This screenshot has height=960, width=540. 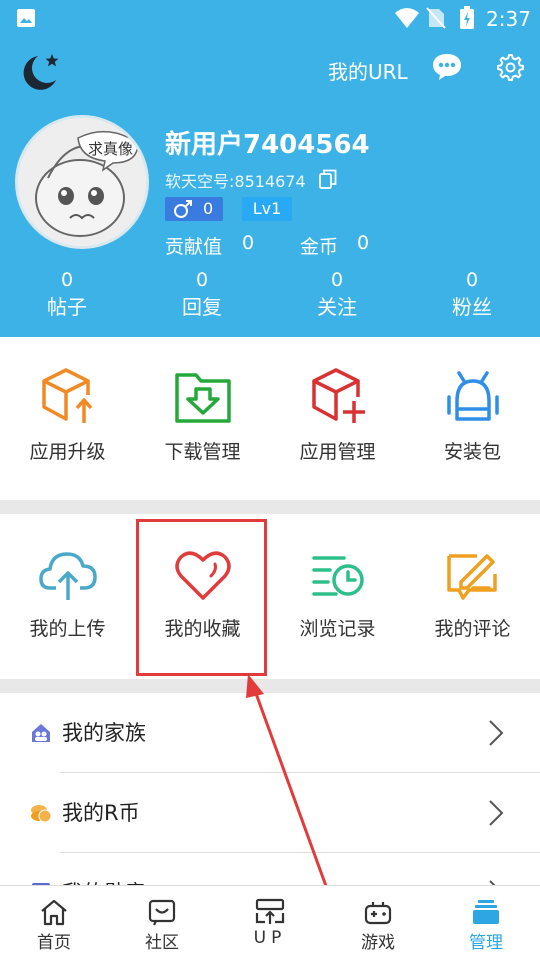 I want to click on night-mode-icon, so click(x=39, y=73).